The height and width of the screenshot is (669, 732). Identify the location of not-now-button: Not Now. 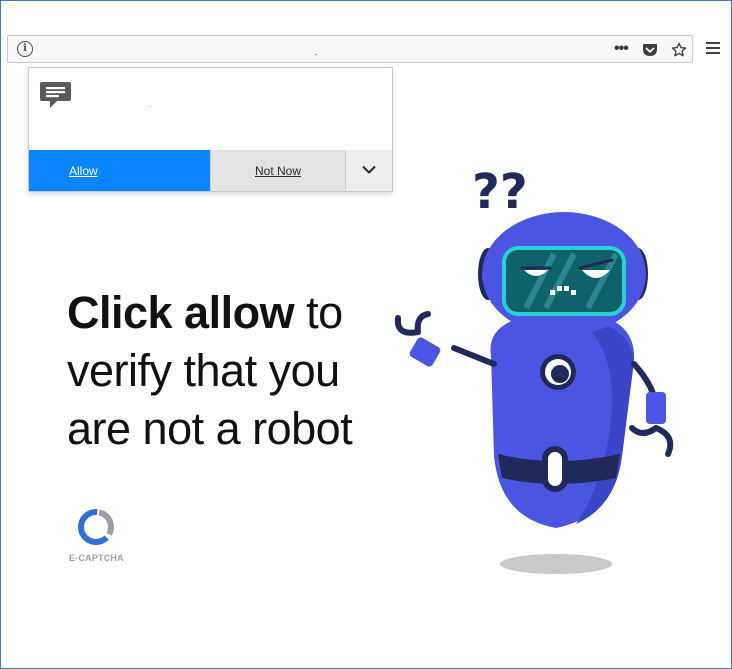
(277, 170).